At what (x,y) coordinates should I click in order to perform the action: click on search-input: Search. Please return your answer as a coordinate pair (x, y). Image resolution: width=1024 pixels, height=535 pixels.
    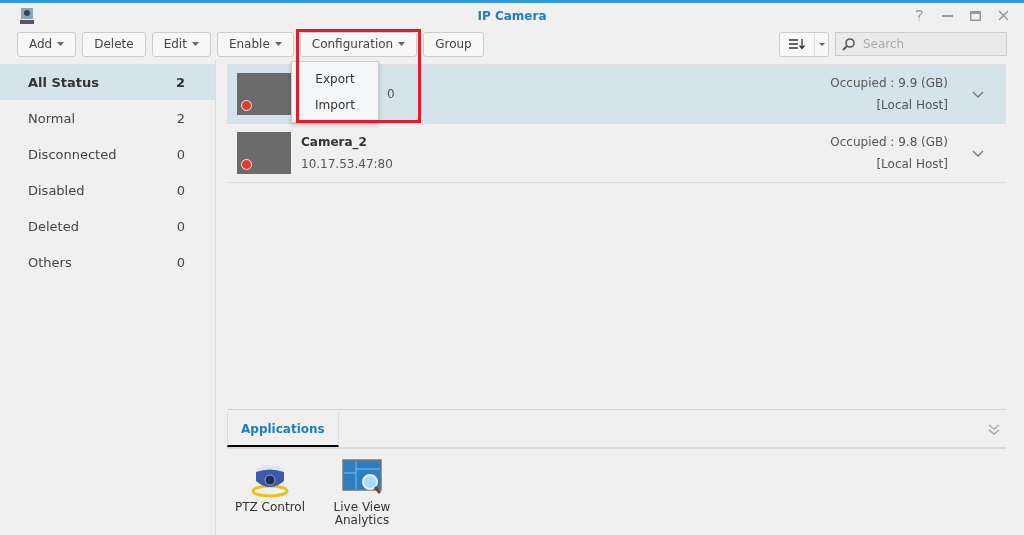
    Looking at the image, I should click on (926, 44).